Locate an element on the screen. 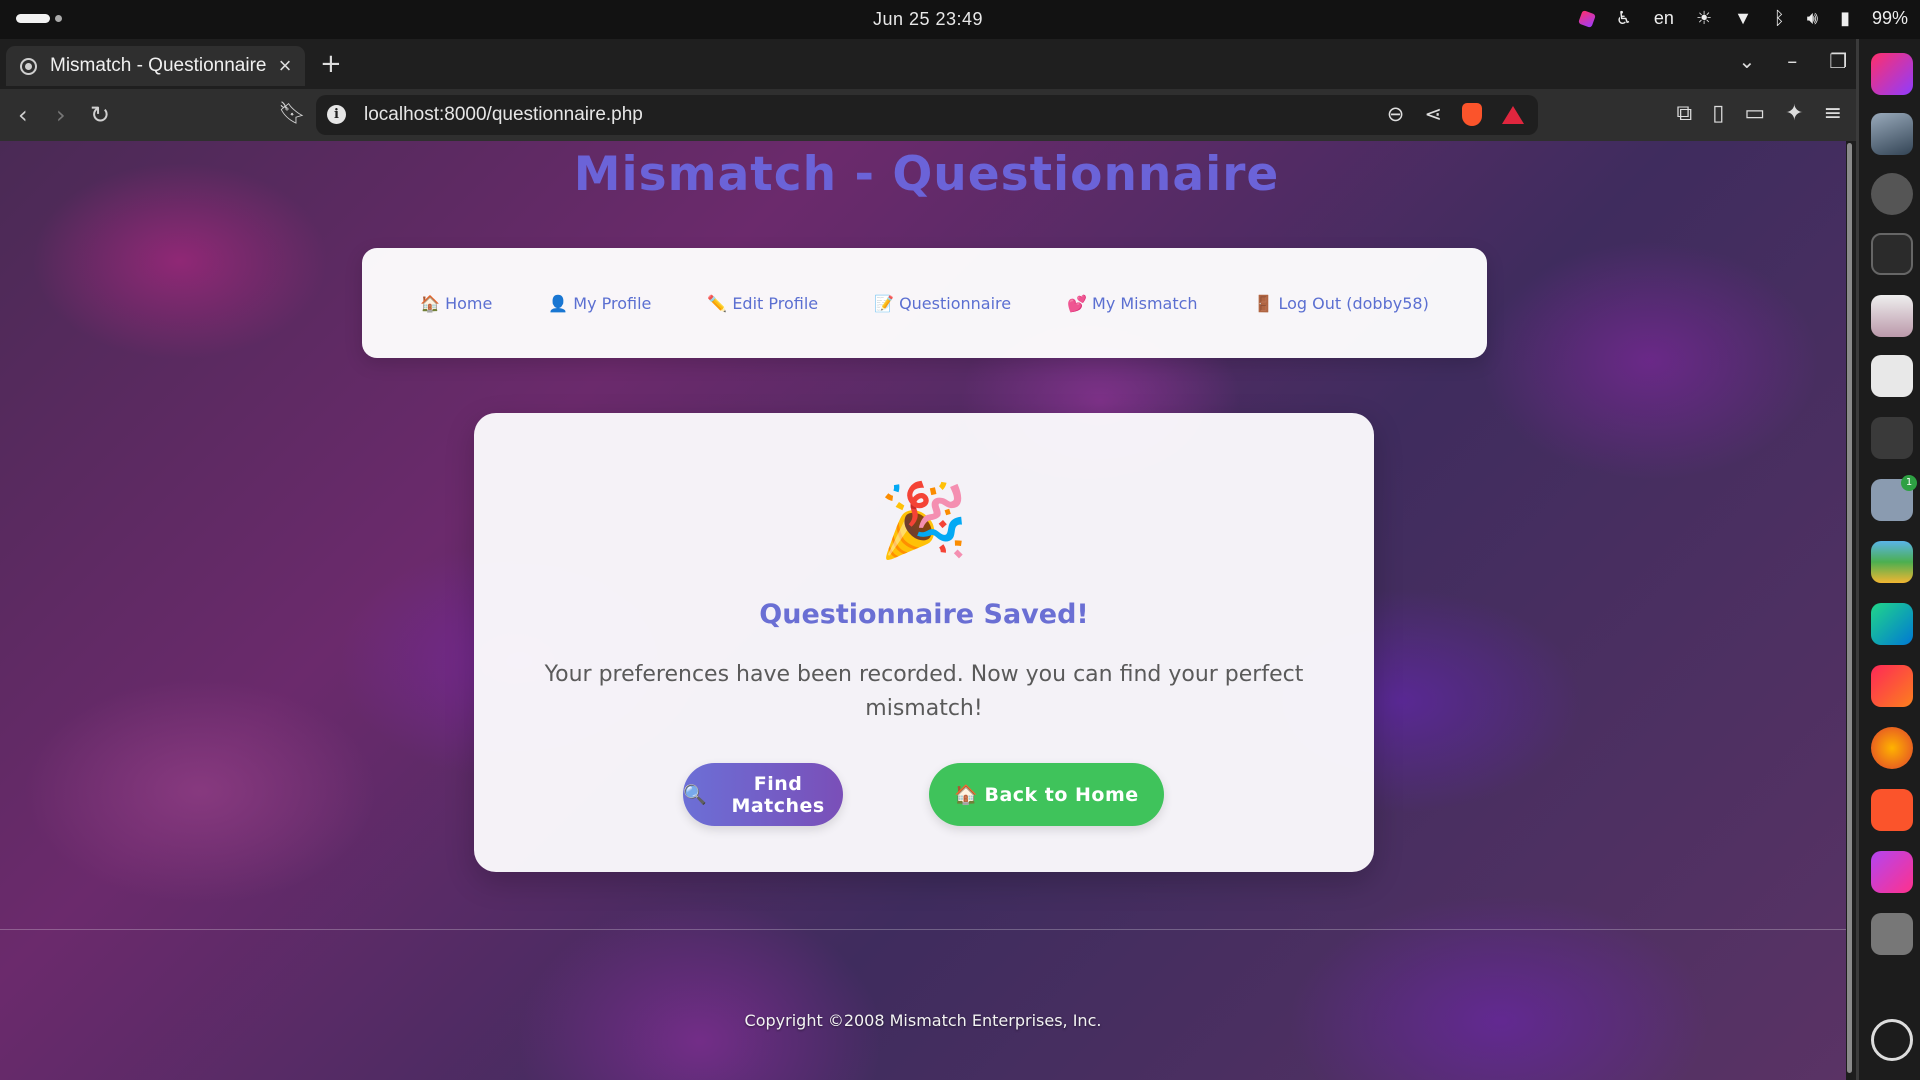 The width and height of the screenshot is (1920, 1080). url-text: localhost:8000/questionnaire.php is located at coordinates (503, 115).